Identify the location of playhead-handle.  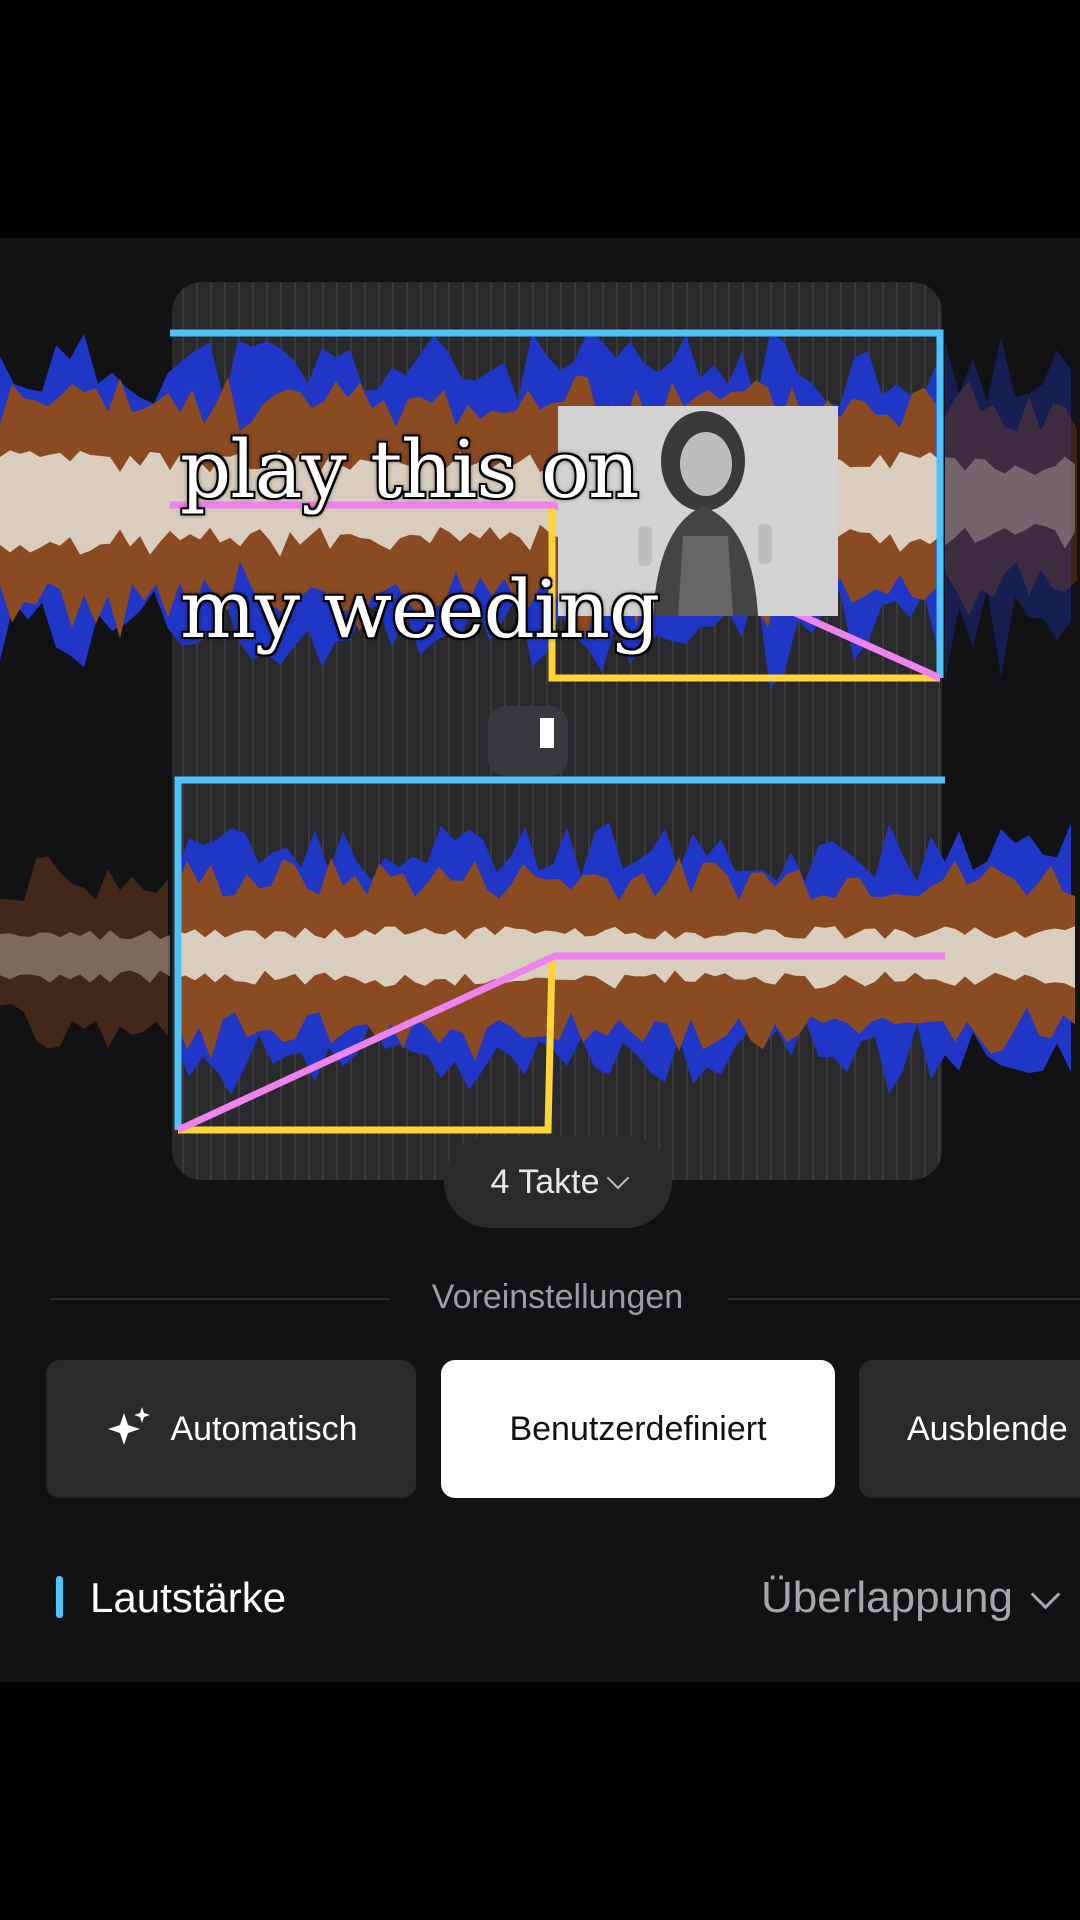
(528, 741).